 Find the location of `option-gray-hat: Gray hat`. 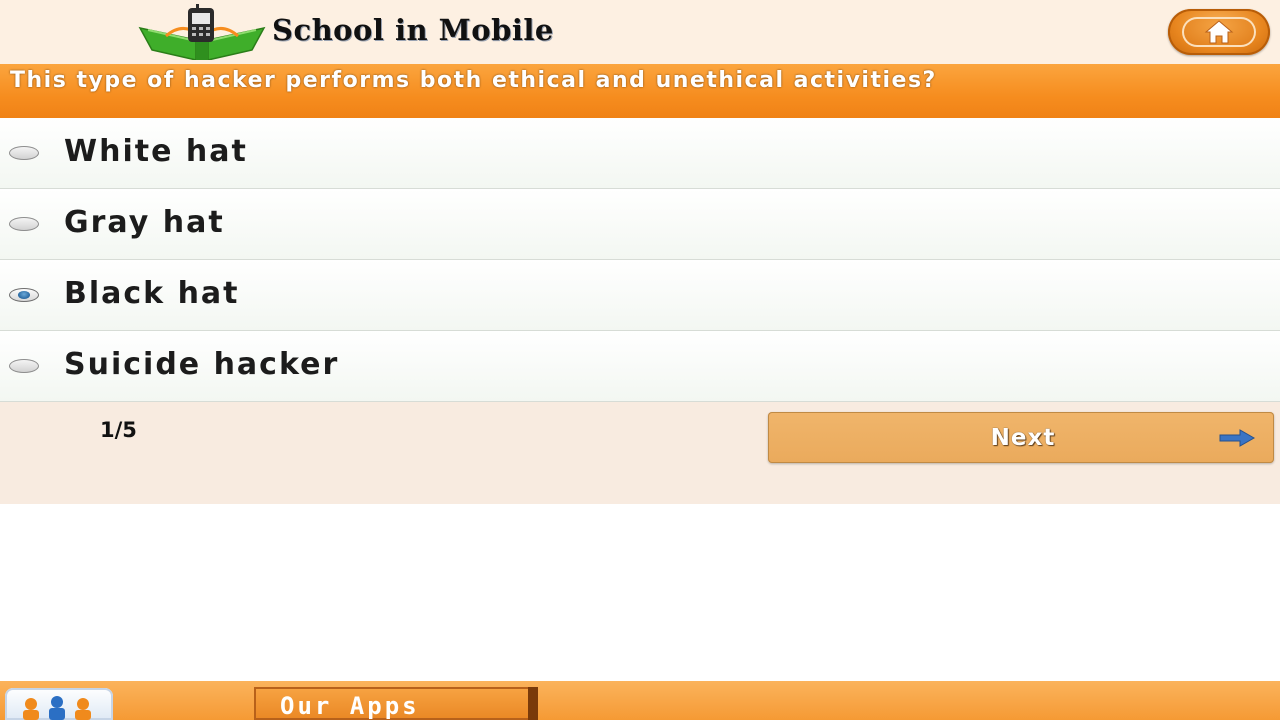

option-gray-hat: Gray hat is located at coordinates (640, 224).